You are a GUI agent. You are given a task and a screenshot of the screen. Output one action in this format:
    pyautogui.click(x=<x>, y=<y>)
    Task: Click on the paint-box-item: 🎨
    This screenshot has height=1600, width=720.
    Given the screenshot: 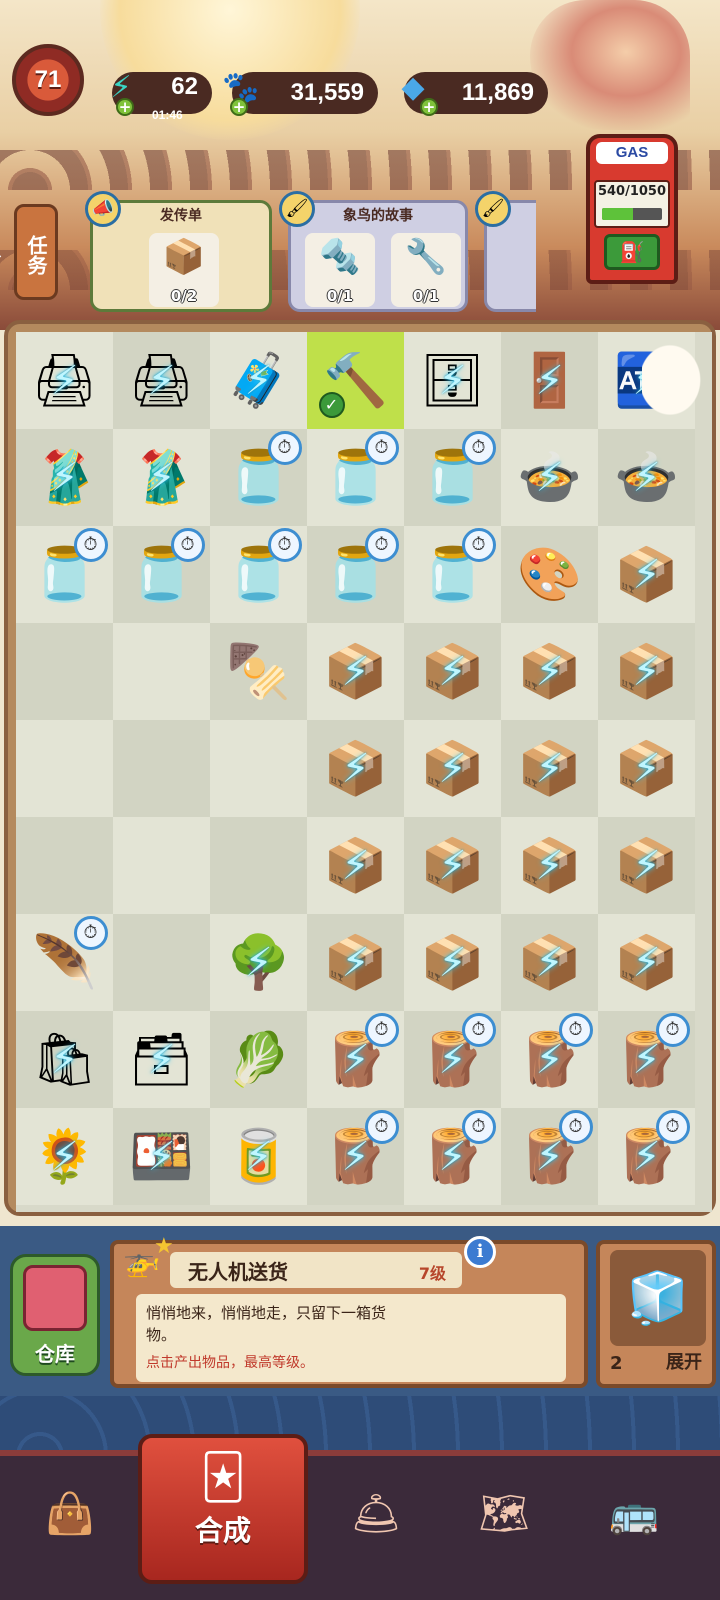 What is the action you would take?
    pyautogui.click(x=550, y=575)
    